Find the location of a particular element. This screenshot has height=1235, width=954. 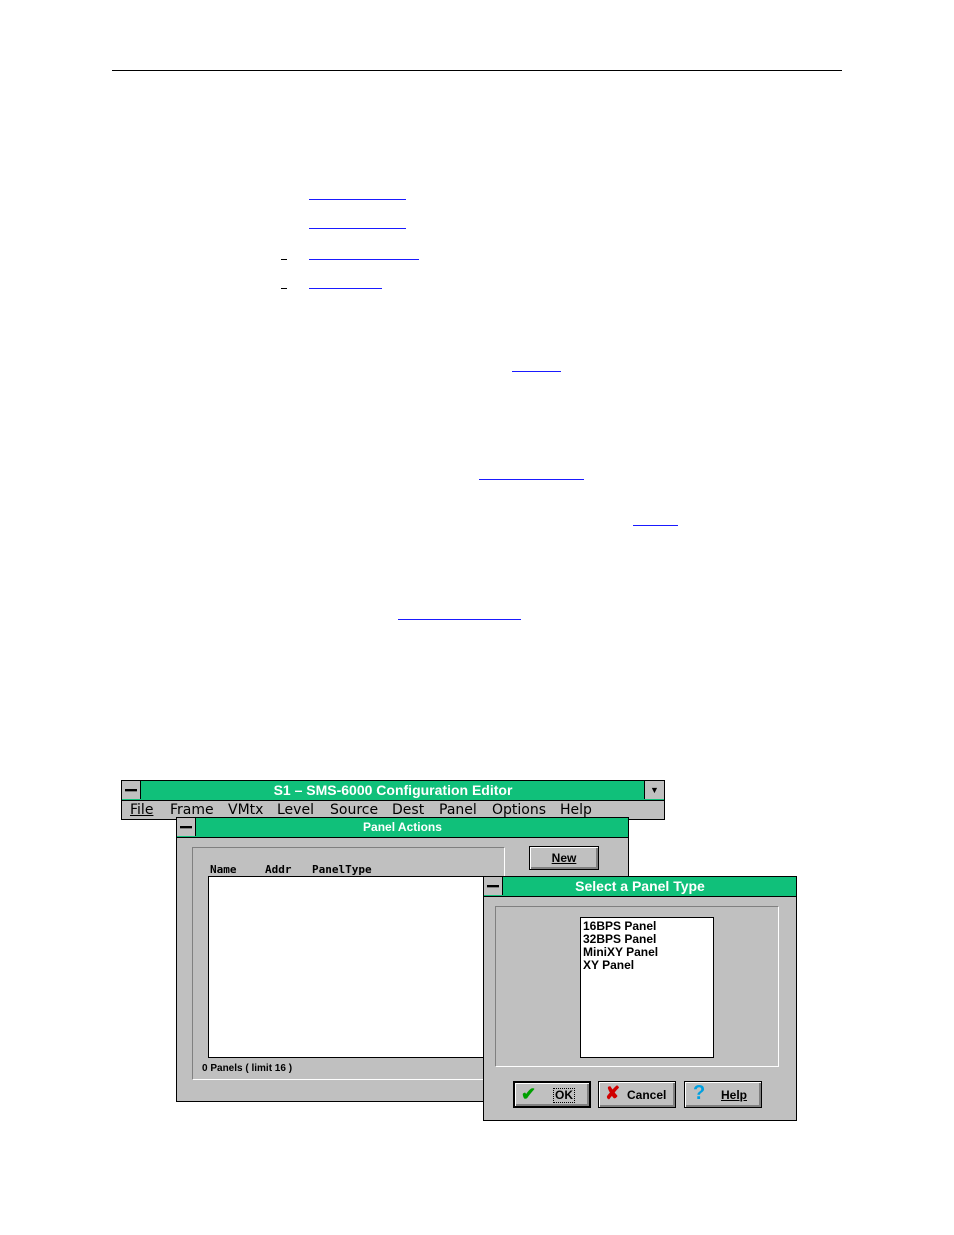

help-button: ? Help is located at coordinates (723, 1094).